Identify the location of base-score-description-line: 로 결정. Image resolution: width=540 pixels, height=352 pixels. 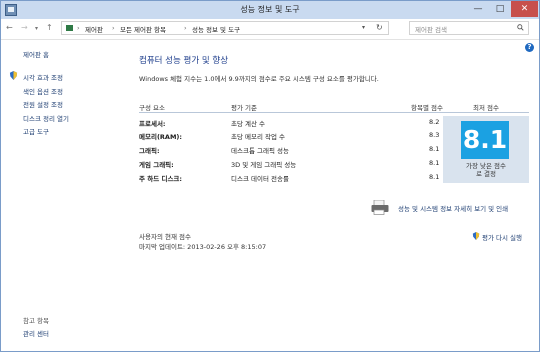
(485, 174).